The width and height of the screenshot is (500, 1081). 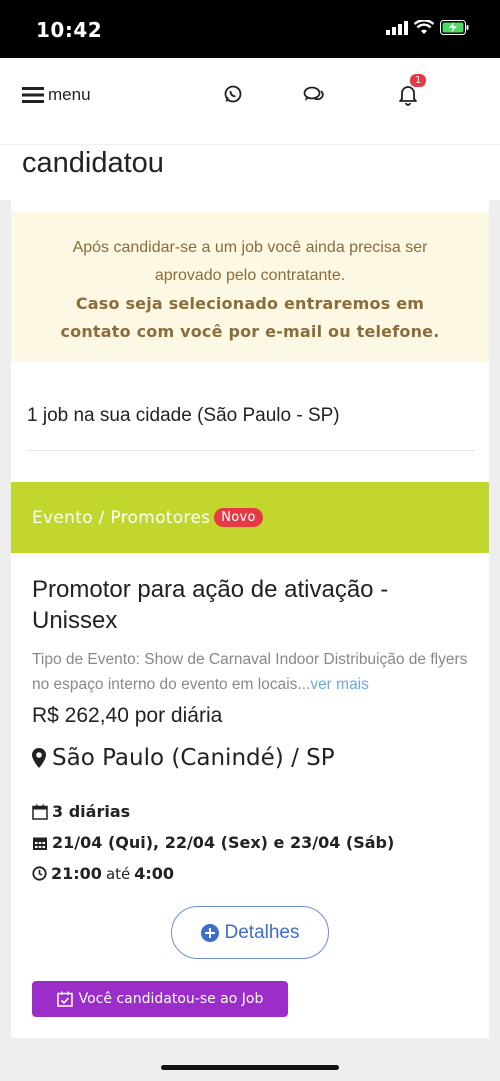 What do you see at coordinates (251, 450) in the screenshot?
I see `divider` at bounding box center [251, 450].